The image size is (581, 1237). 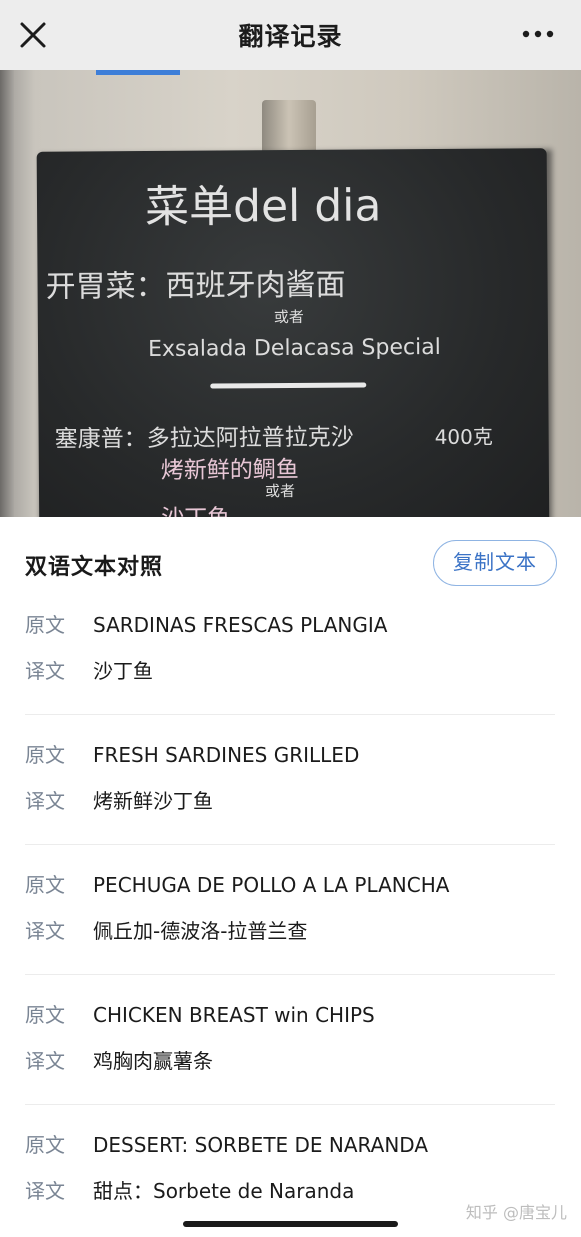 What do you see at coordinates (294, 348) in the screenshot?
I see `board-line-salad: Exsalada Delacasa Special` at bounding box center [294, 348].